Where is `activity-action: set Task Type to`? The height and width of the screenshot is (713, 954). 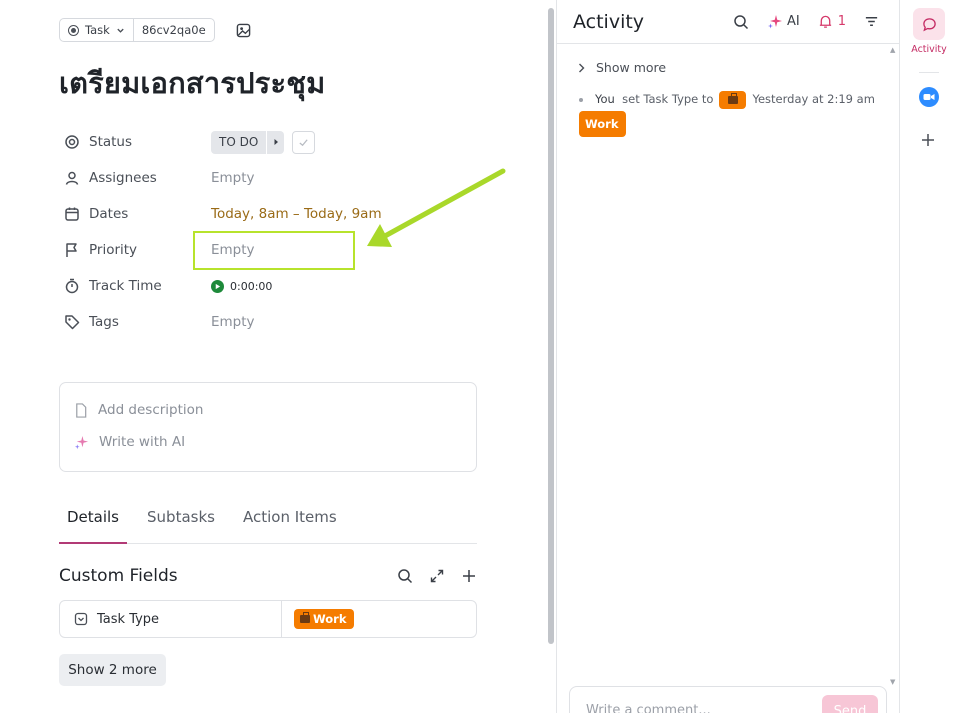
activity-action: set Task Type to is located at coordinates (668, 99).